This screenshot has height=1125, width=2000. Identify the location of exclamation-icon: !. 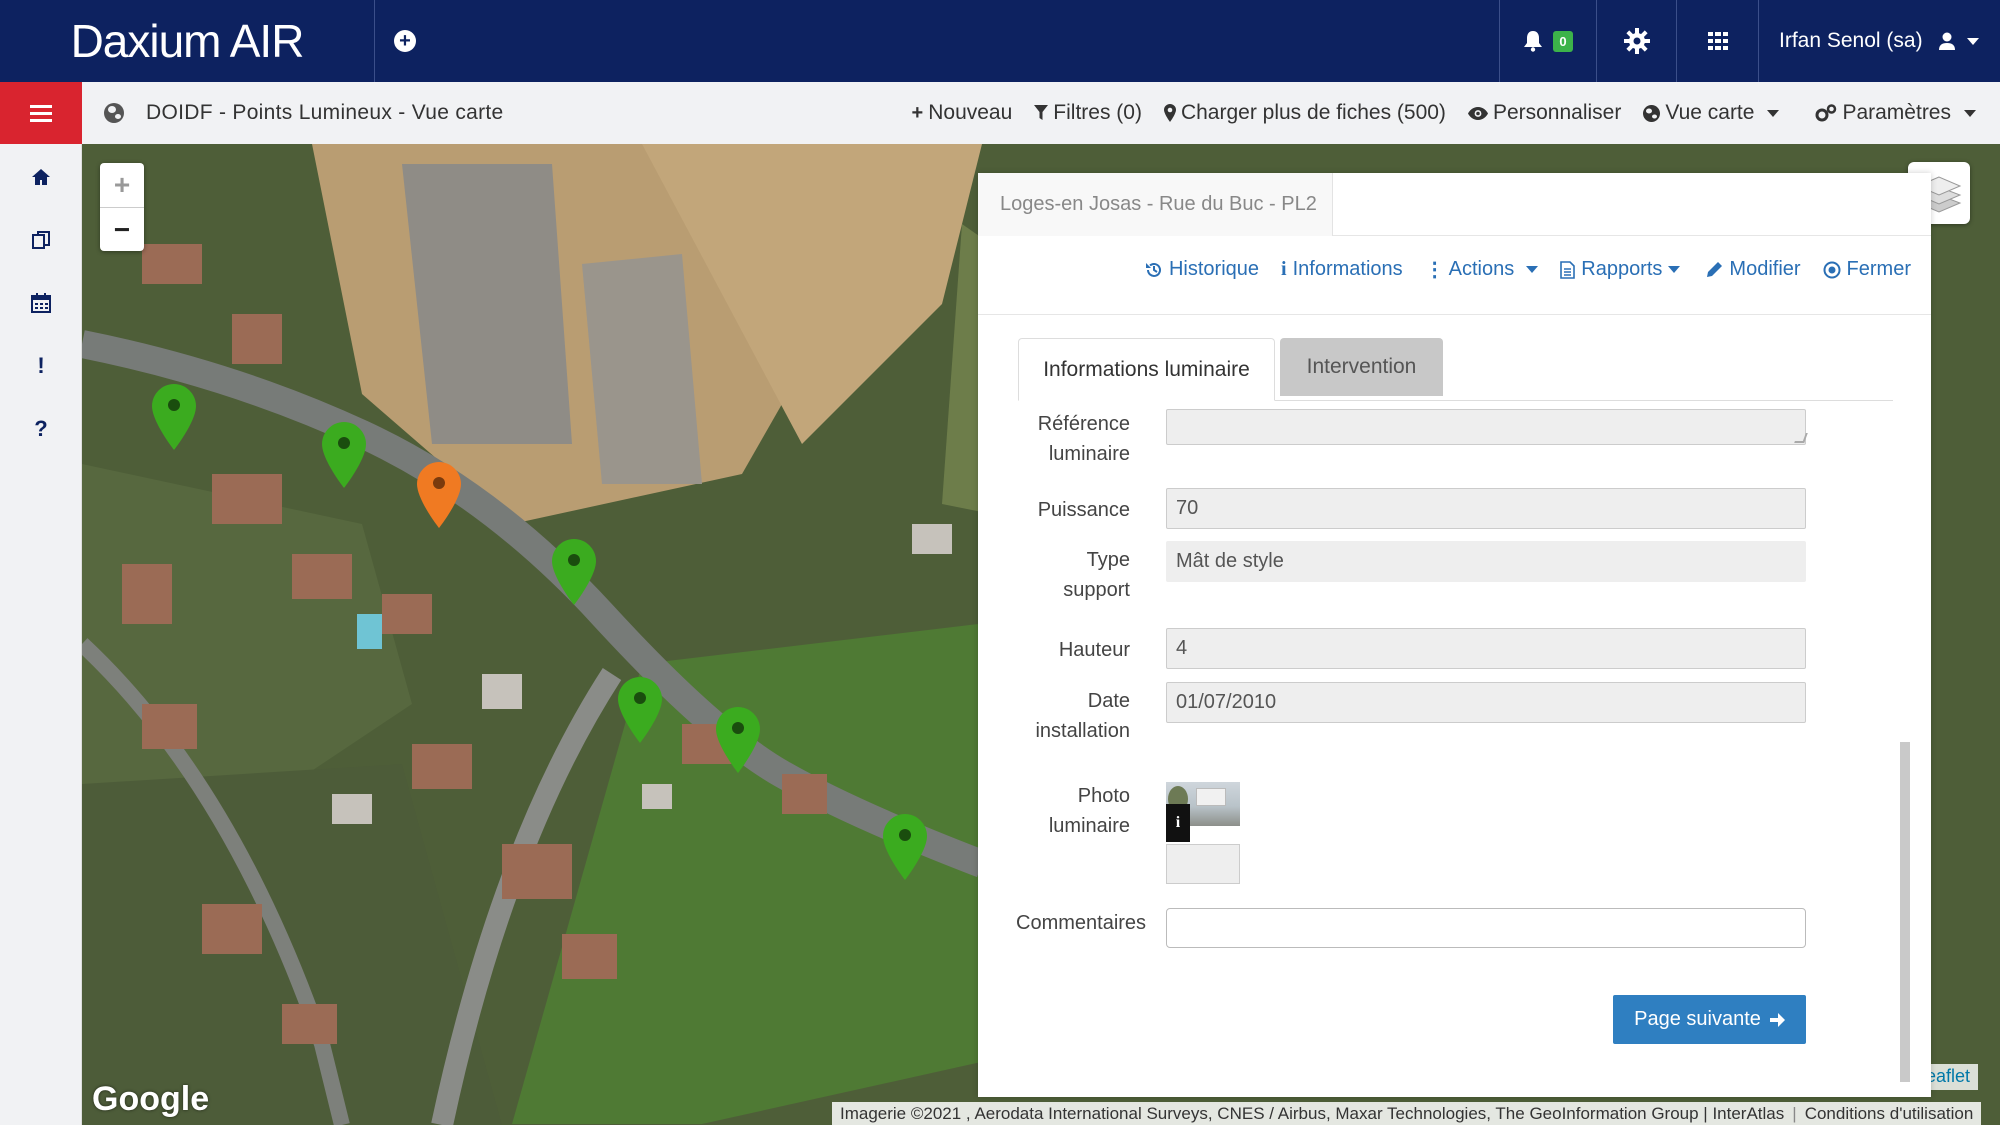
(41, 365).